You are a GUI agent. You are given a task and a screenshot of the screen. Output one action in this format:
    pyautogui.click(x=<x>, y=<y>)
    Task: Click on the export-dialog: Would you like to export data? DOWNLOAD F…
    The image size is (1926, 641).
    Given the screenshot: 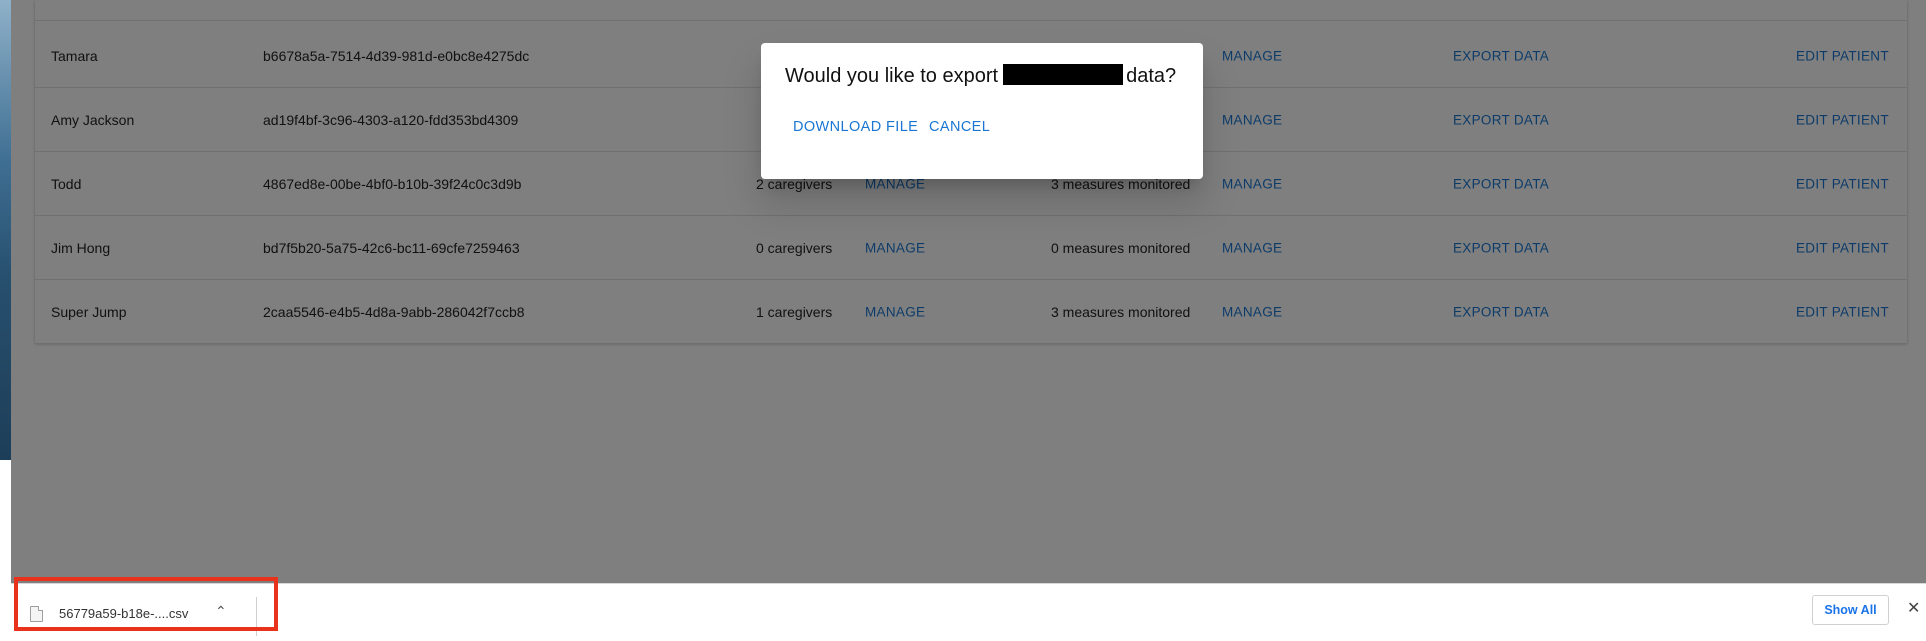 What is the action you would take?
    pyautogui.click(x=982, y=111)
    